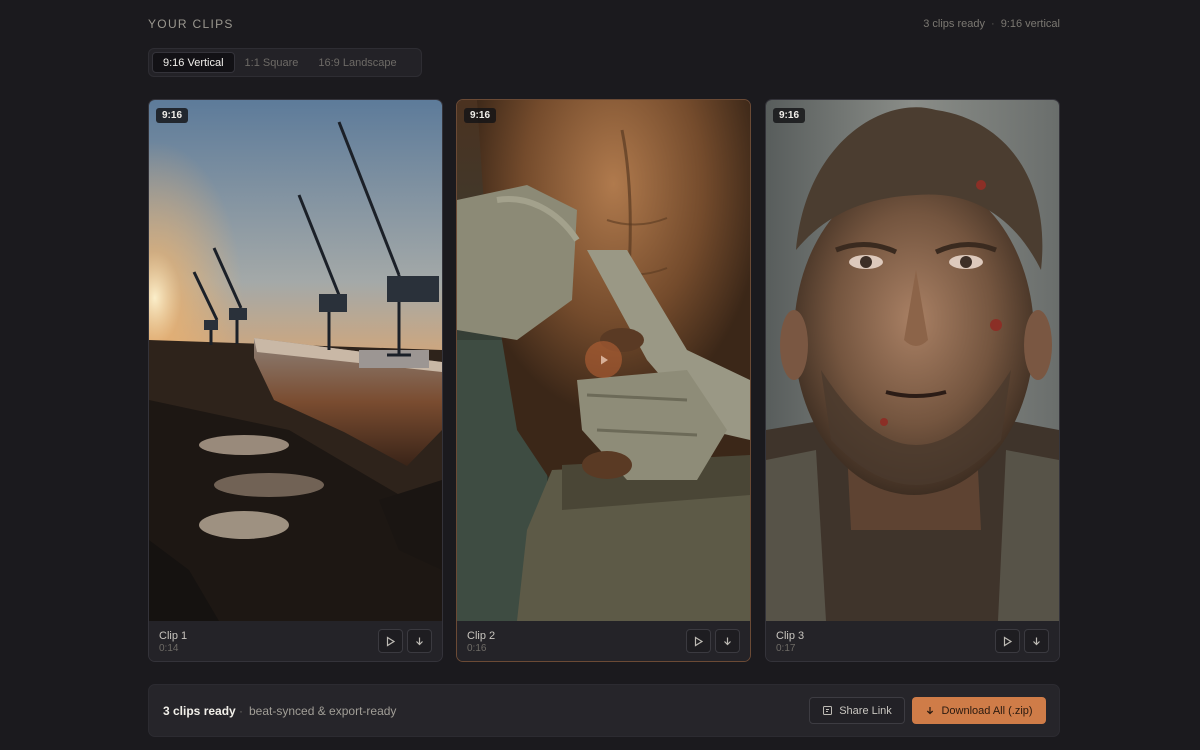 This screenshot has height=750, width=1200. Describe the element at coordinates (173, 636) in the screenshot. I see `clip-name: Clip 1` at that location.